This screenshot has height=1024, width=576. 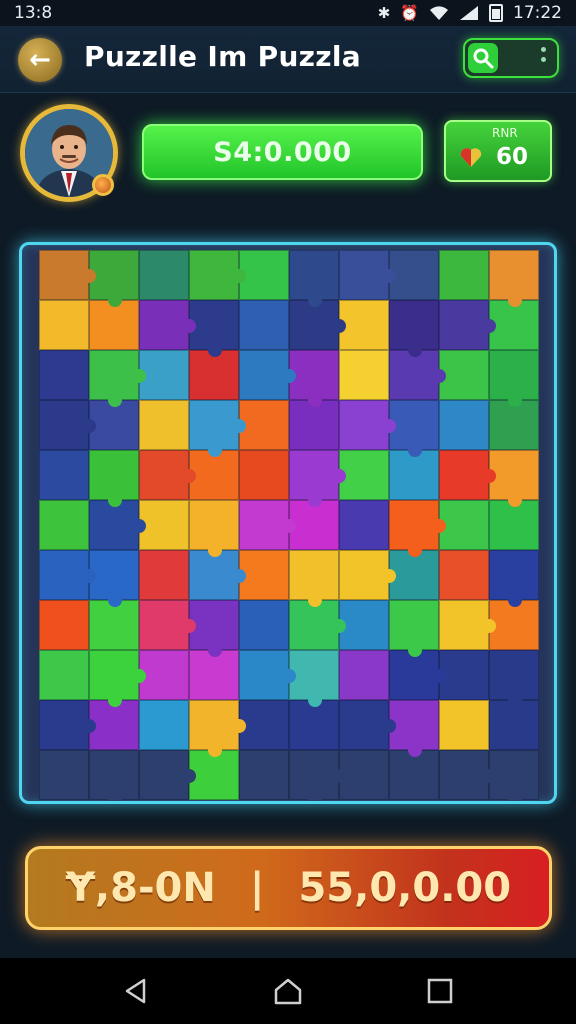 I want to click on nav-back-button, so click(x=136, y=991).